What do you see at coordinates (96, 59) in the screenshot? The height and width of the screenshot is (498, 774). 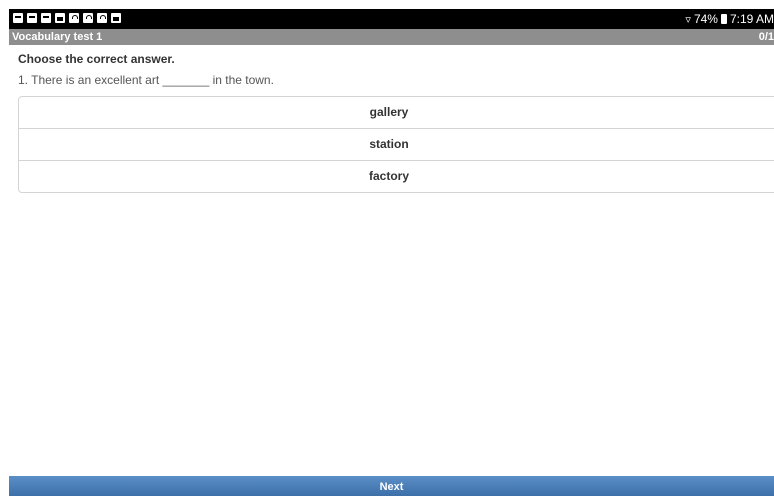 I see `instruction-text: Choose the correct answer.` at bounding box center [96, 59].